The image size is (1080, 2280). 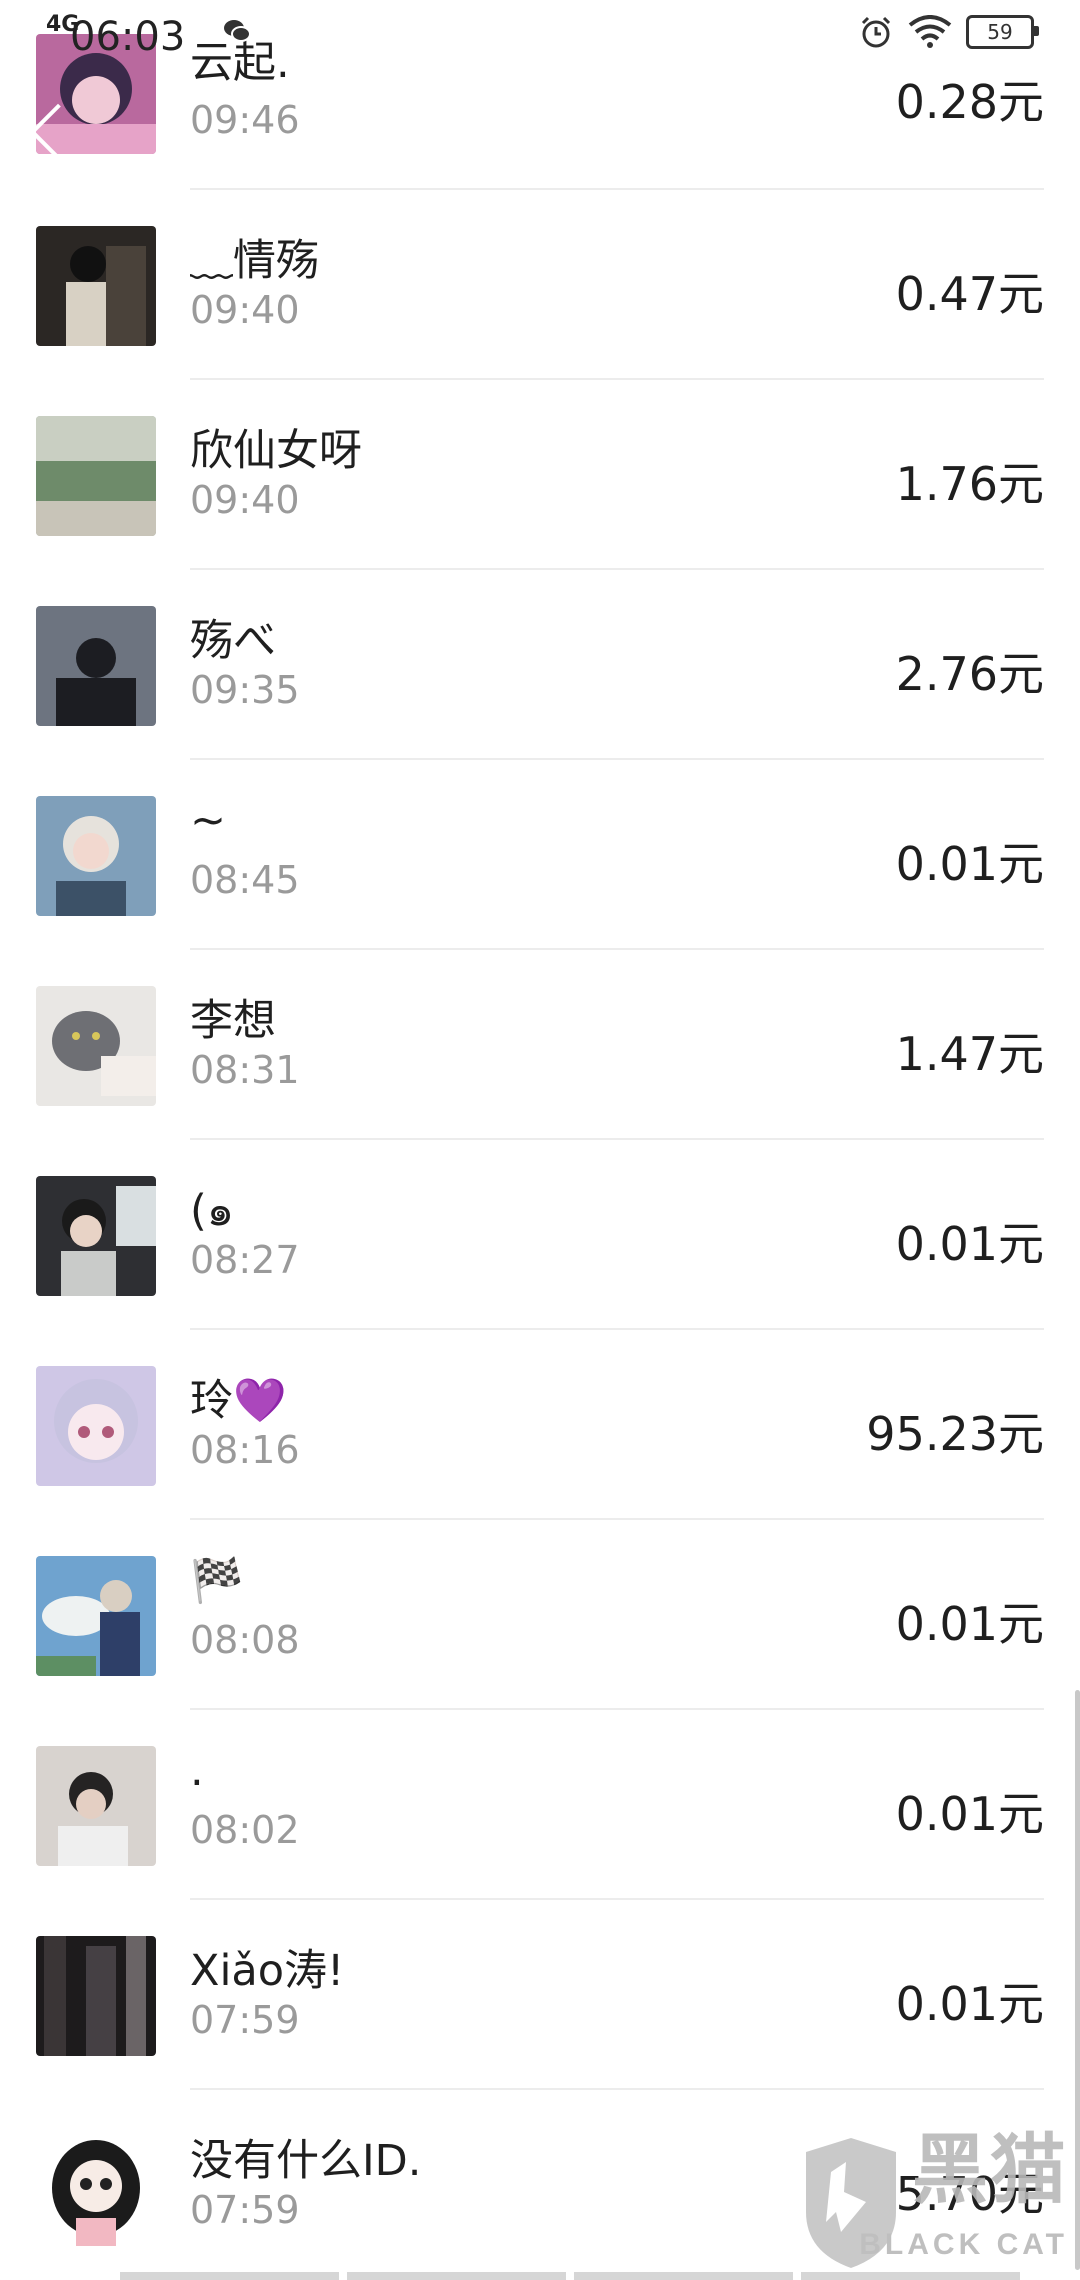 I want to click on sender-name: (๑, so click(x=212, y=1211).